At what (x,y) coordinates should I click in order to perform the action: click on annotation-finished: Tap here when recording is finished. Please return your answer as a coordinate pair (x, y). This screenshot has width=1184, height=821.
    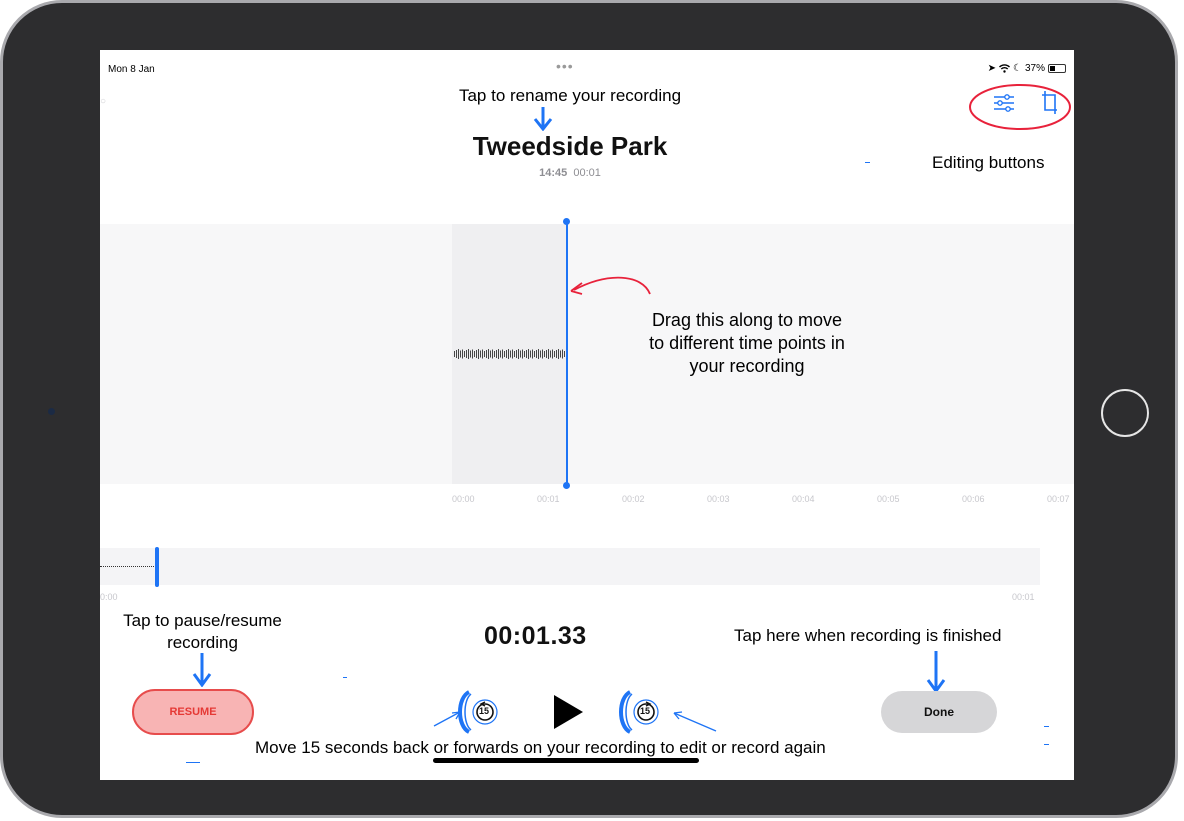
    Looking at the image, I should click on (868, 635).